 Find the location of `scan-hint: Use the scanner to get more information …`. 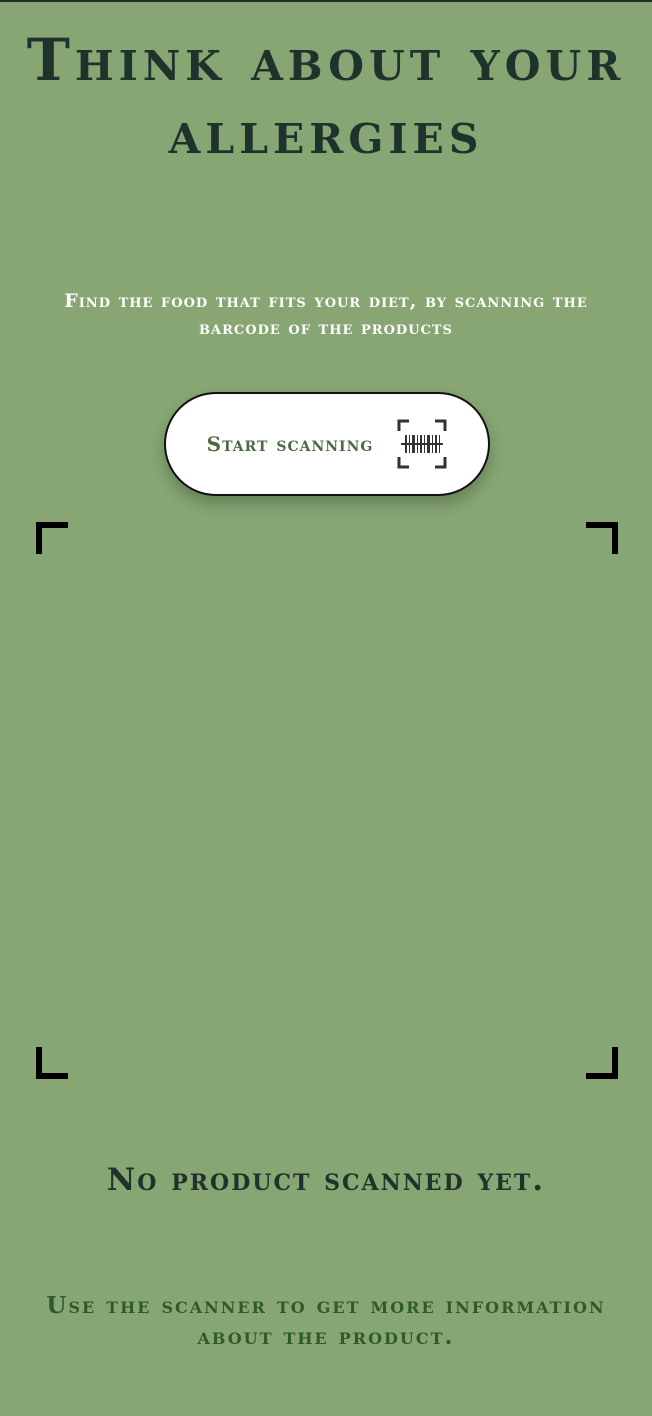

scan-hint: Use the scanner to get more information … is located at coordinates (326, 1321).